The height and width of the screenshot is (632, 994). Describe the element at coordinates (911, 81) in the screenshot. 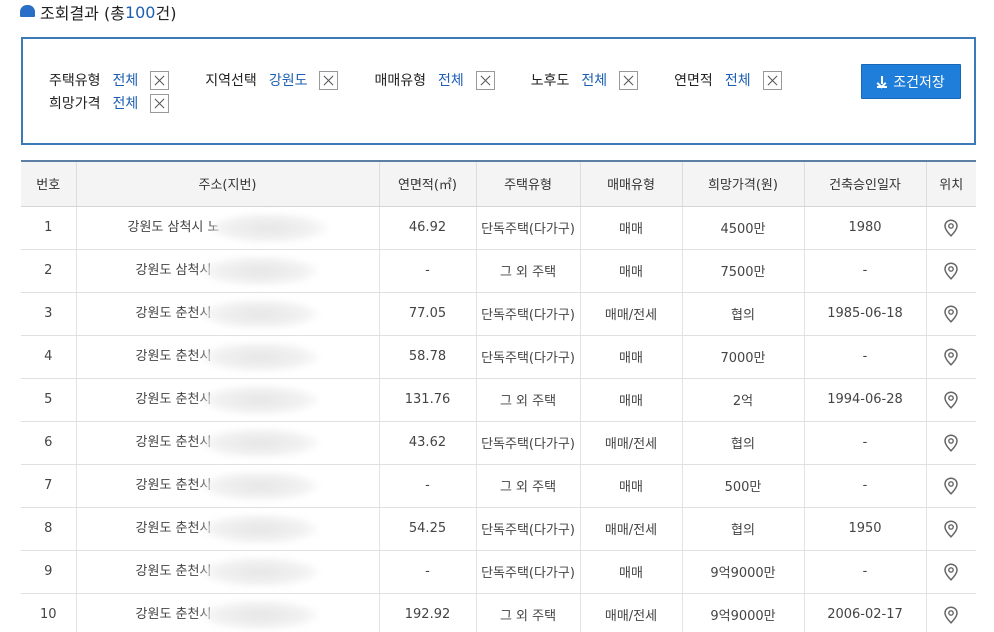

I see `save-conditions-button: 조건저장` at that location.